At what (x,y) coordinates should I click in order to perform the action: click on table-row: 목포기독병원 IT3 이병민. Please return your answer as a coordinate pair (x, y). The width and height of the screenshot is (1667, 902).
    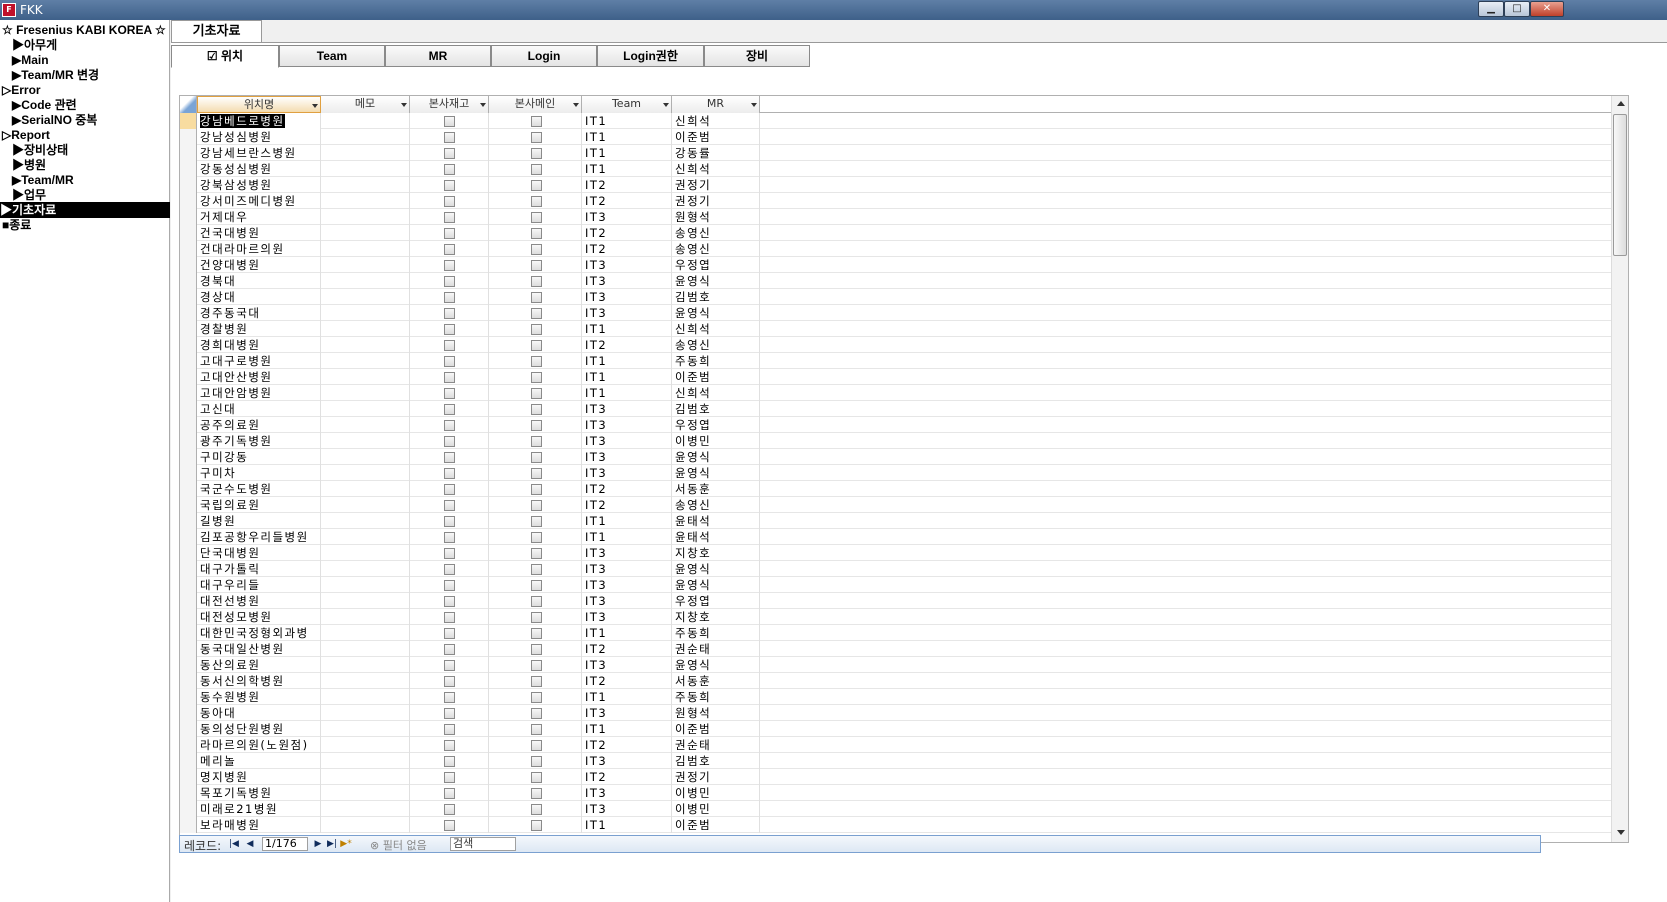
    Looking at the image, I should click on (904, 793).